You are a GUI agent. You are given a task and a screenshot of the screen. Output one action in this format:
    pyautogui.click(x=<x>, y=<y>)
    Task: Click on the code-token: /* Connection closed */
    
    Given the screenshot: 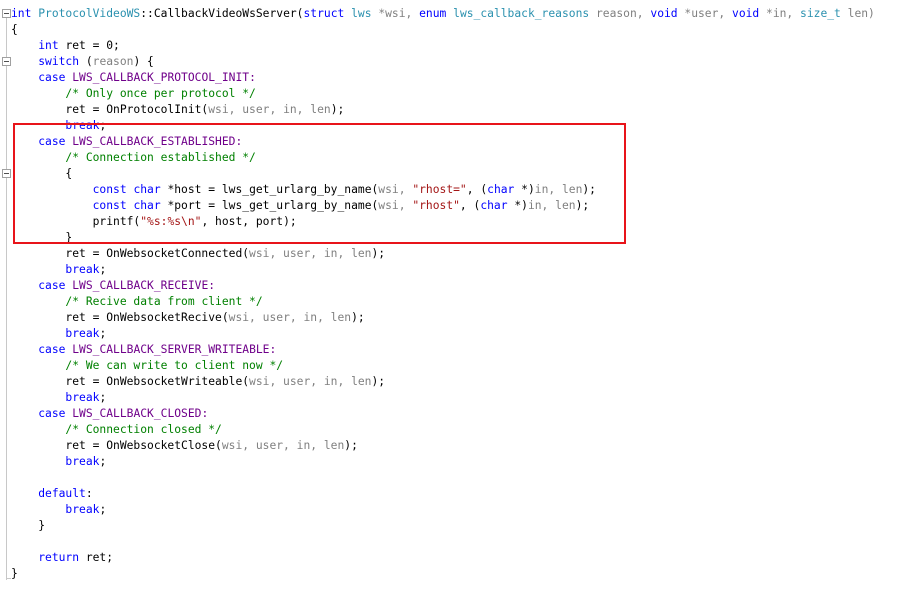 What is the action you would take?
    pyautogui.click(x=143, y=429)
    